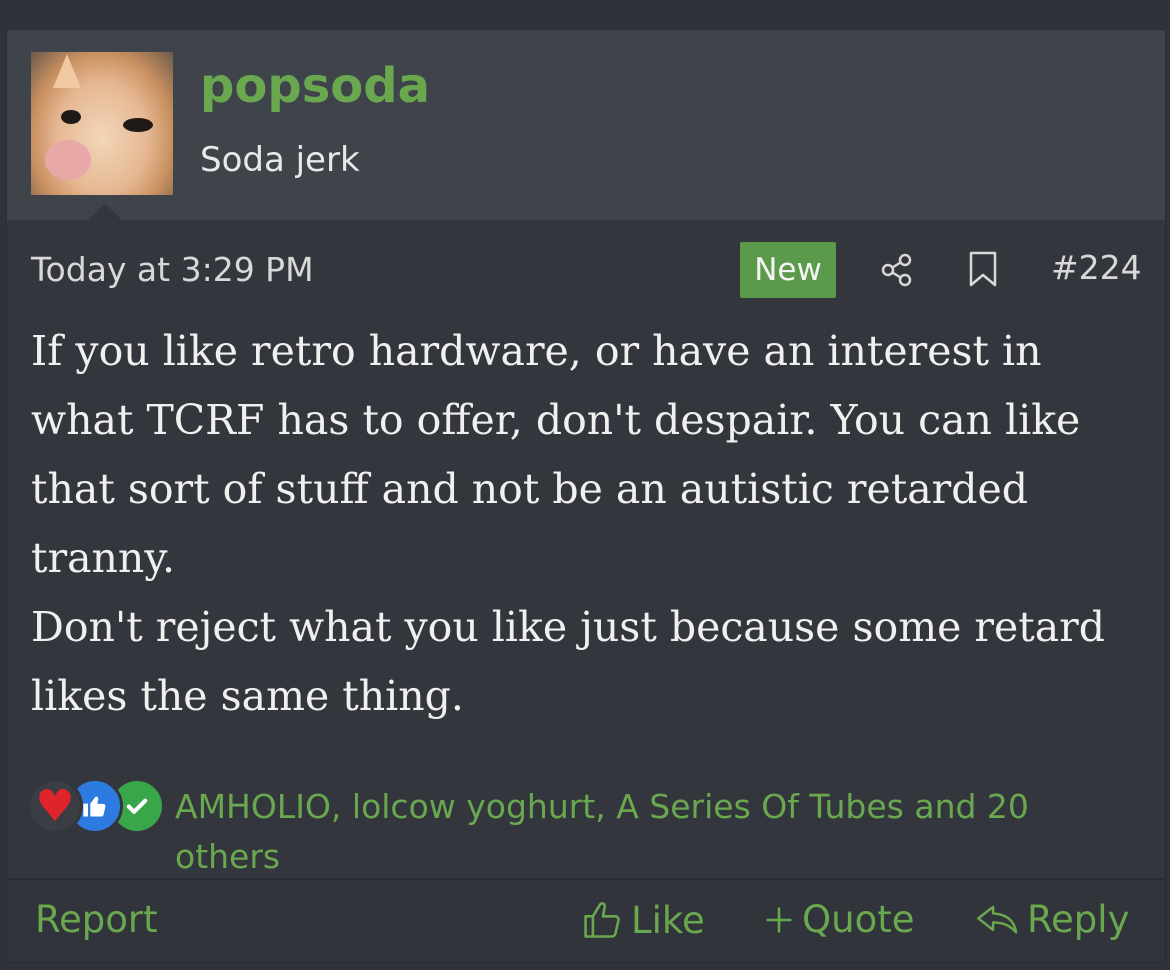 Image resolution: width=1170 pixels, height=970 pixels. I want to click on bookmark-icon, so click(983, 269).